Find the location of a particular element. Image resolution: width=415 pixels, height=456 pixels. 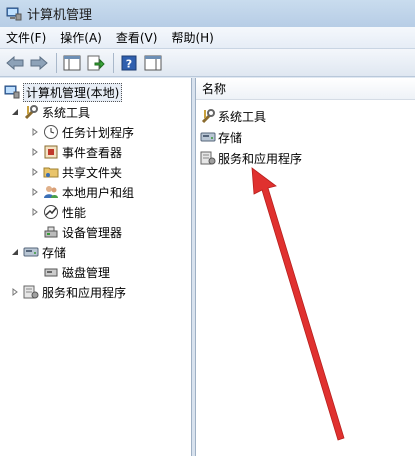

tree-label-root: 计算机管理(本地) is located at coordinates (73, 92).